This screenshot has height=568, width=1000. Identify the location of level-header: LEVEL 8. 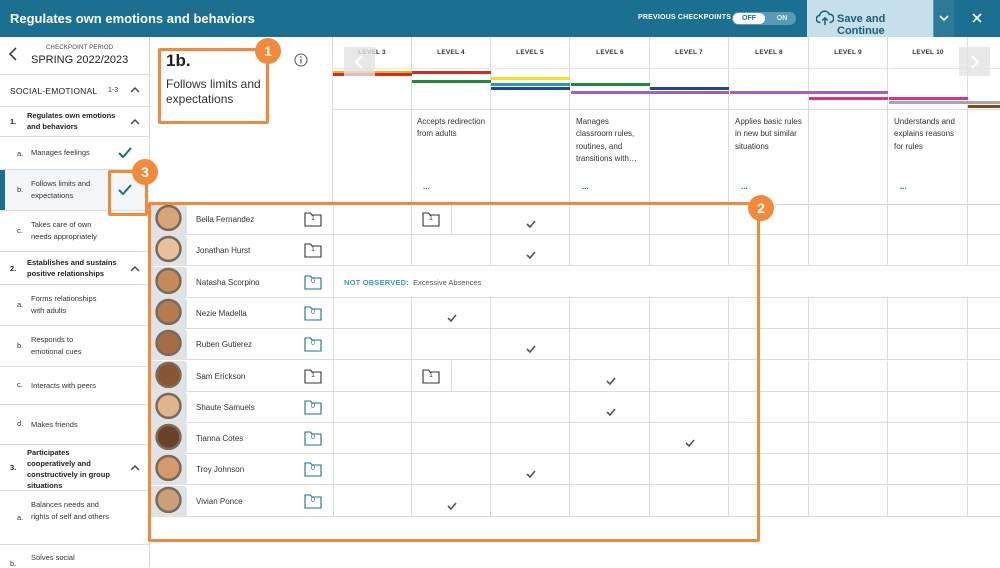
(769, 52).